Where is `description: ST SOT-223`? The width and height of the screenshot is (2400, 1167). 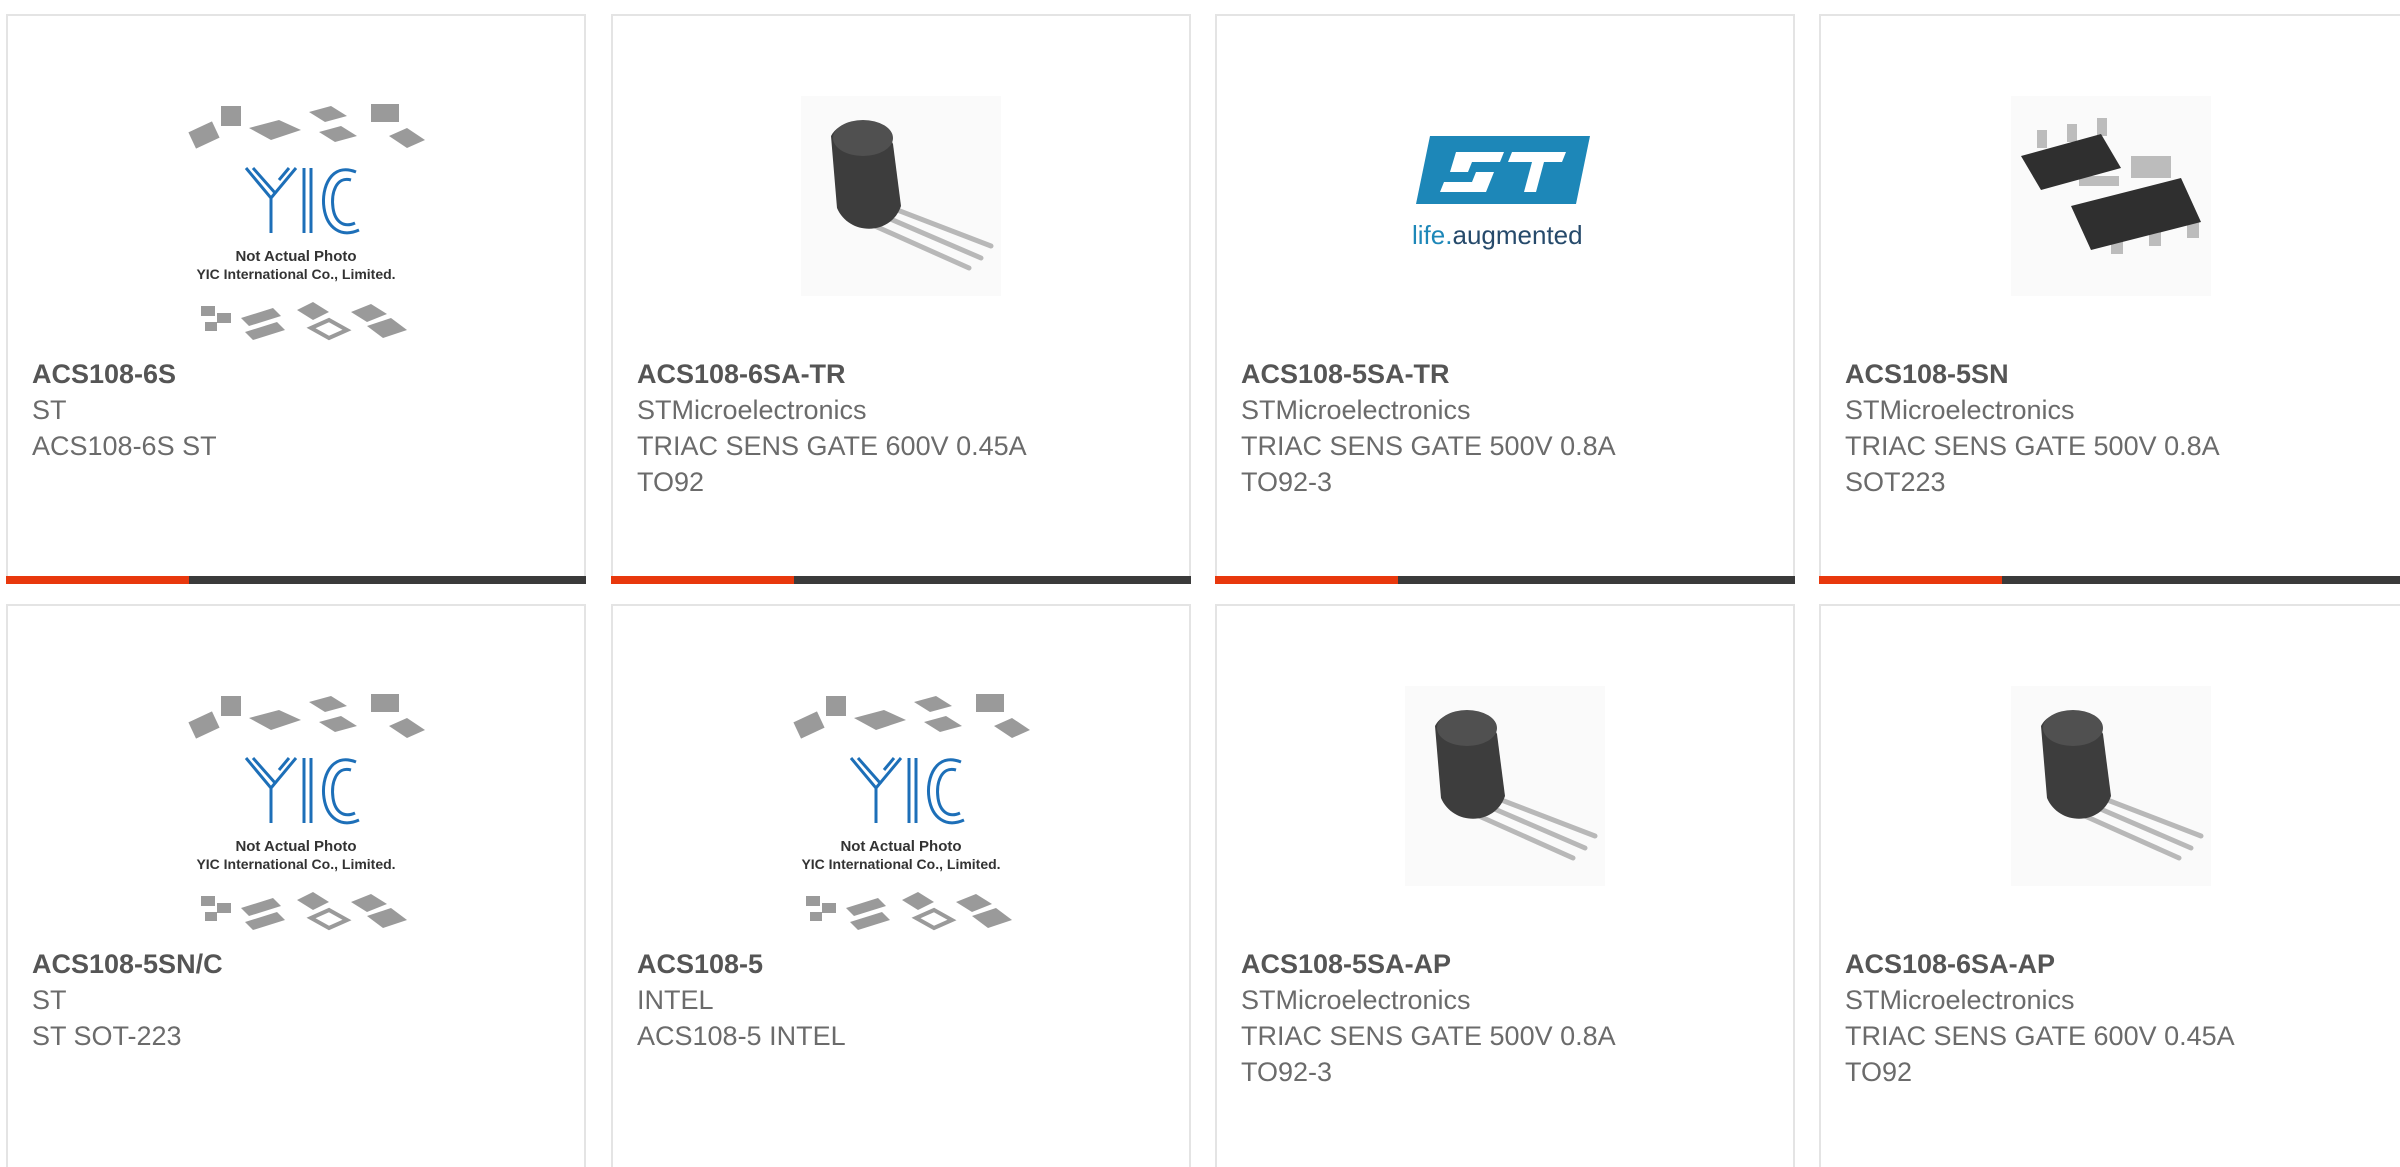
description: ST SOT-223 is located at coordinates (107, 1036).